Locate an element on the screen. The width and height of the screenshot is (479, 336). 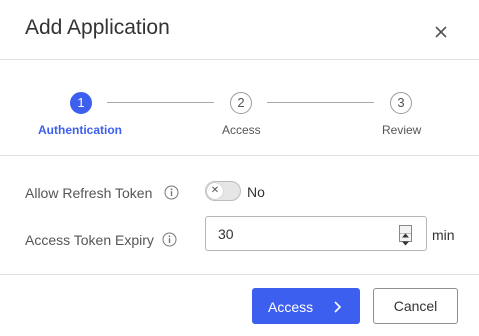
step-3-label: Review is located at coordinates (401, 130).